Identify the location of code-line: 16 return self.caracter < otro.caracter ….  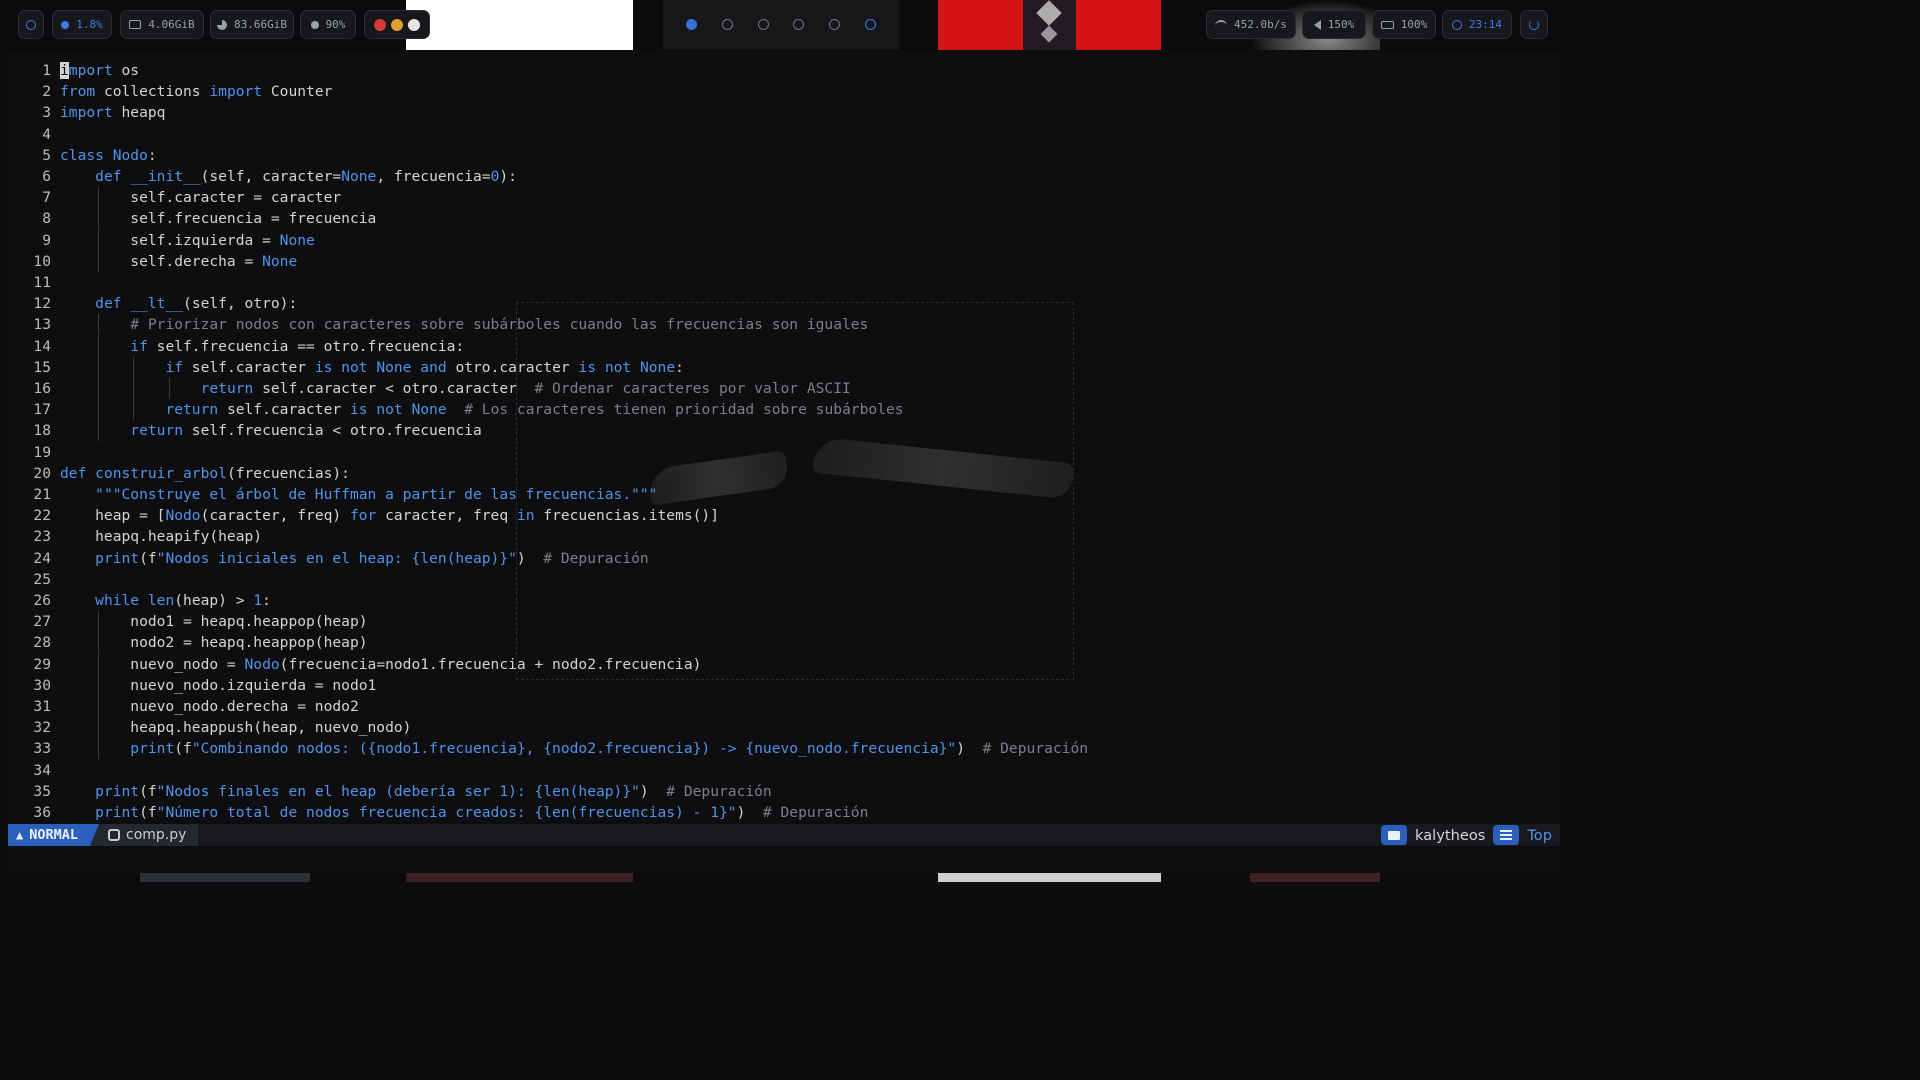
(778, 388).